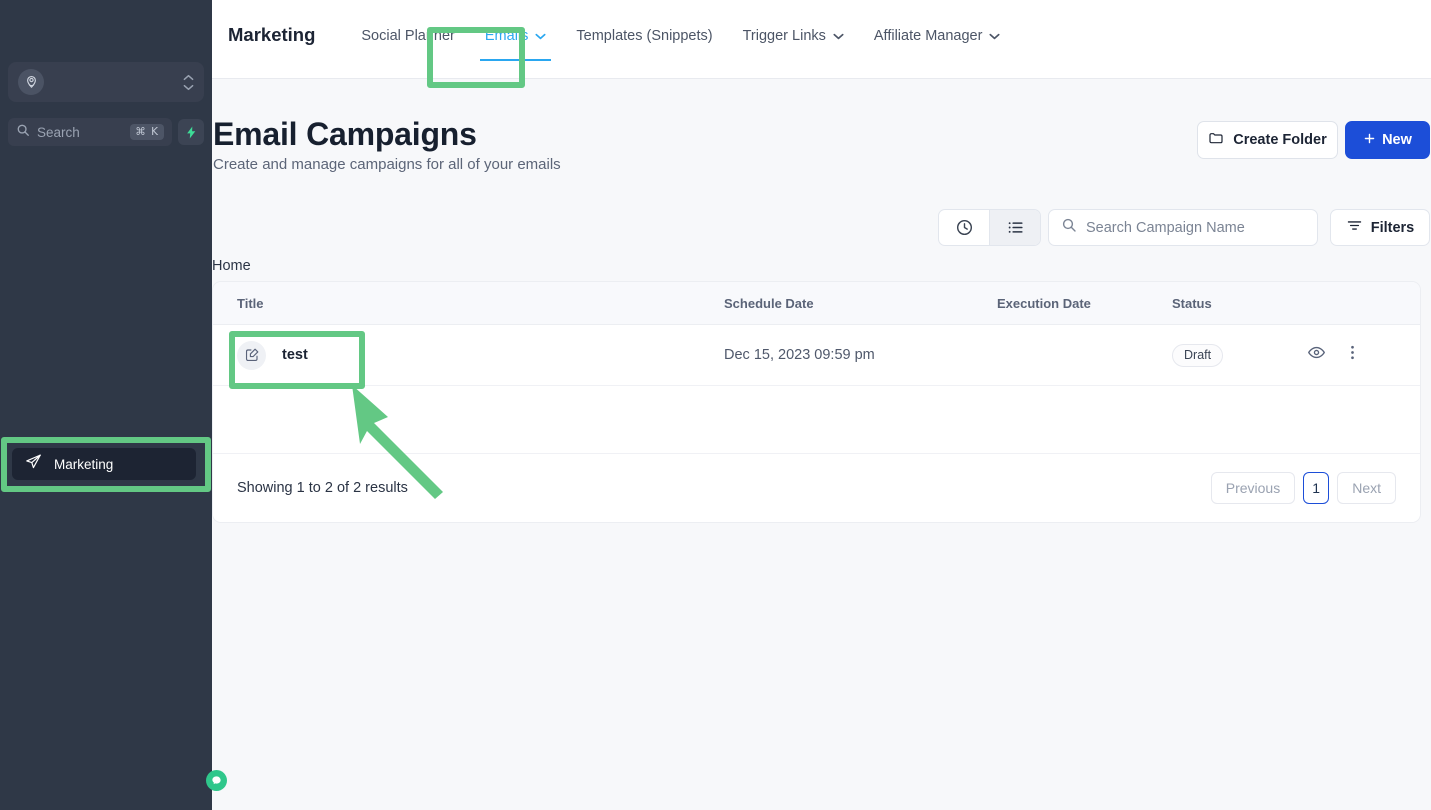  I want to click on tab-emails: Emails, so click(516, 44).